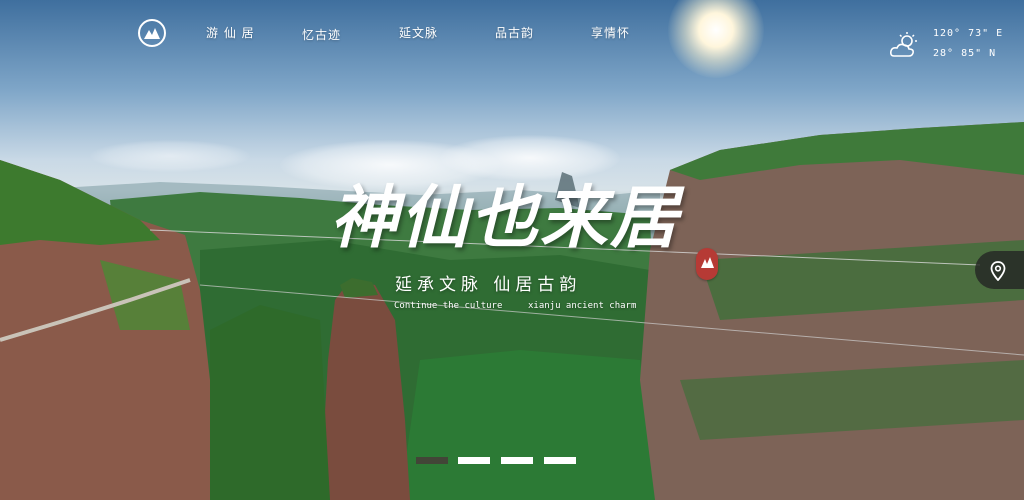  Describe the element at coordinates (448, 306) in the screenshot. I see `hero-subtitle-en-left: Continue the culture` at that location.